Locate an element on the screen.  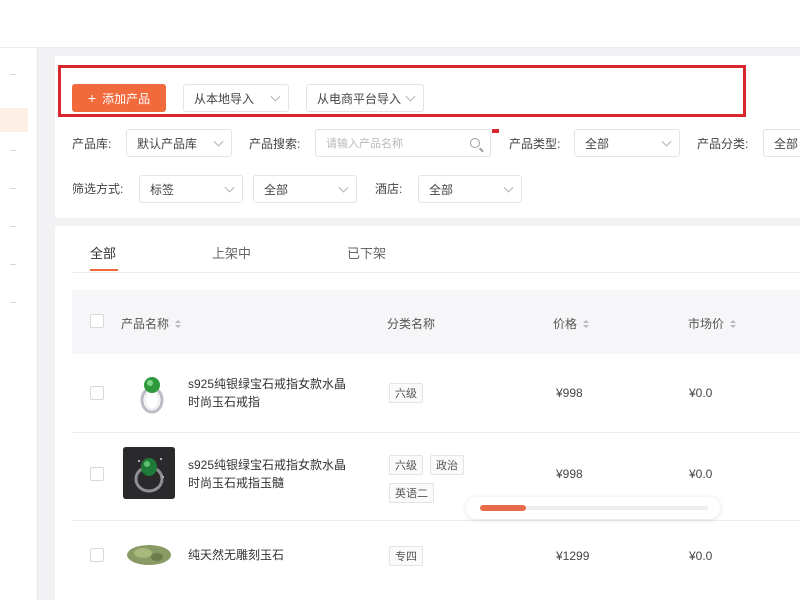
library-label: 产品库: is located at coordinates (92, 144).